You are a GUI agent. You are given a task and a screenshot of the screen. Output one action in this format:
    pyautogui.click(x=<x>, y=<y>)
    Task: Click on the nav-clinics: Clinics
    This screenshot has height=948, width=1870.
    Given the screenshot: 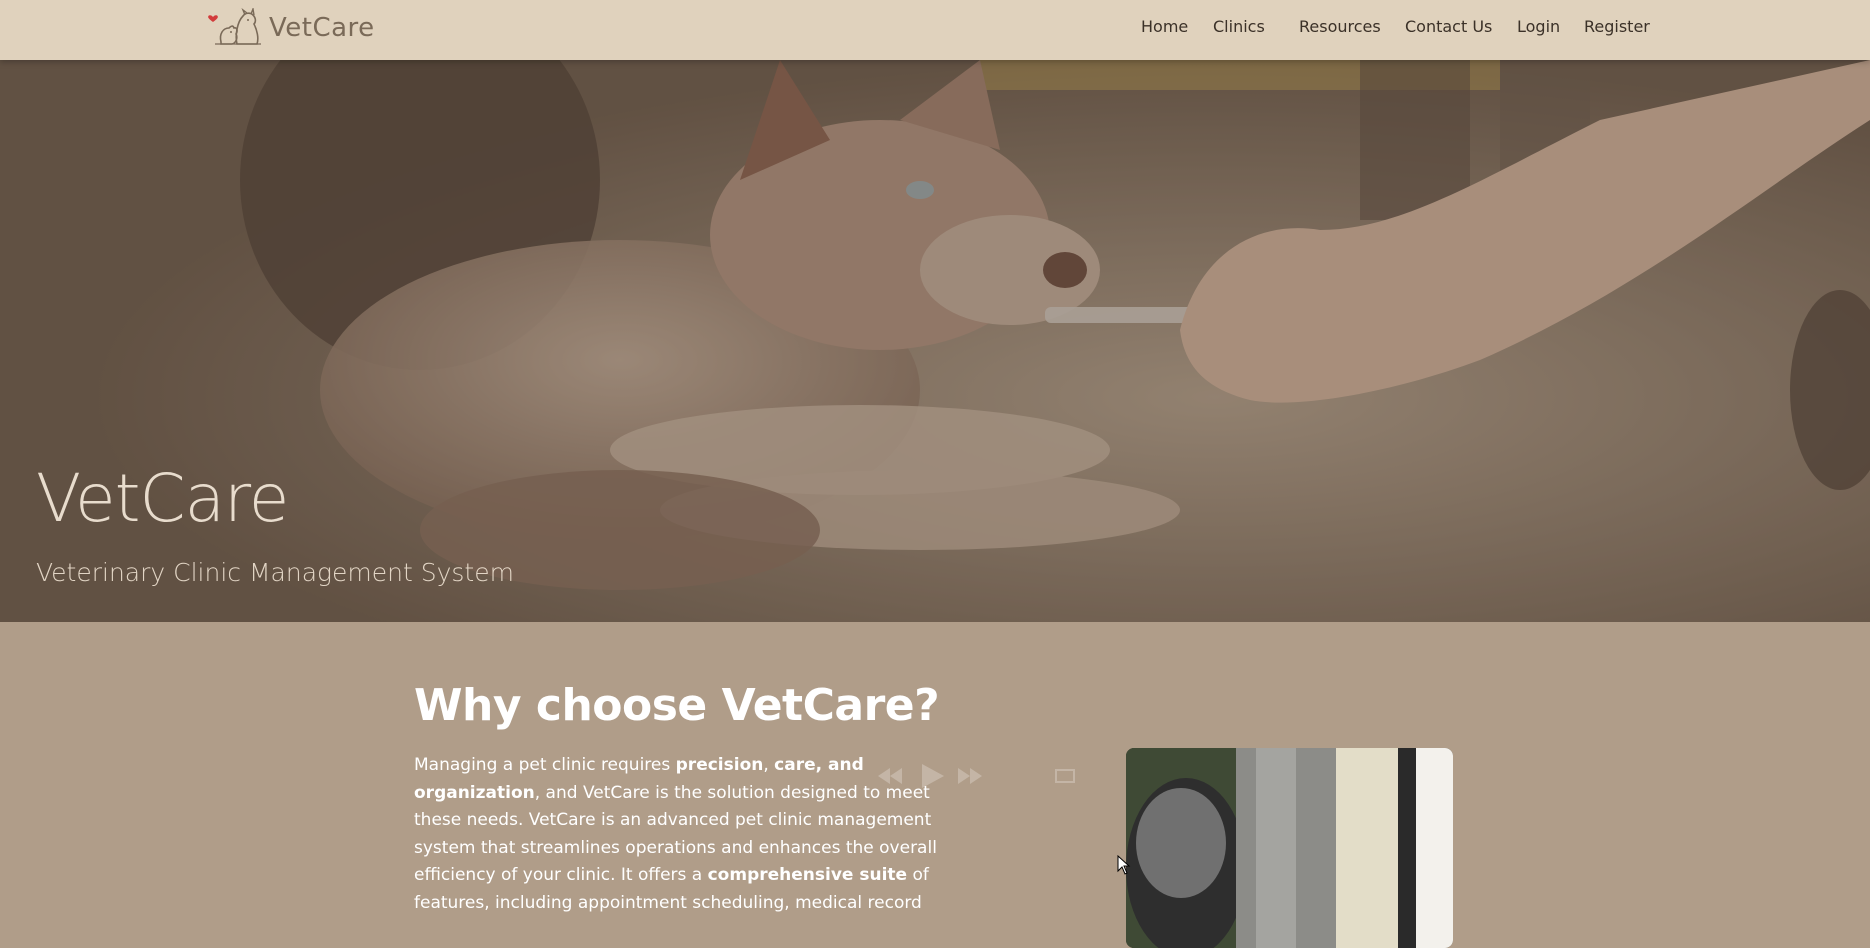 What is the action you would take?
    pyautogui.click(x=1239, y=26)
    